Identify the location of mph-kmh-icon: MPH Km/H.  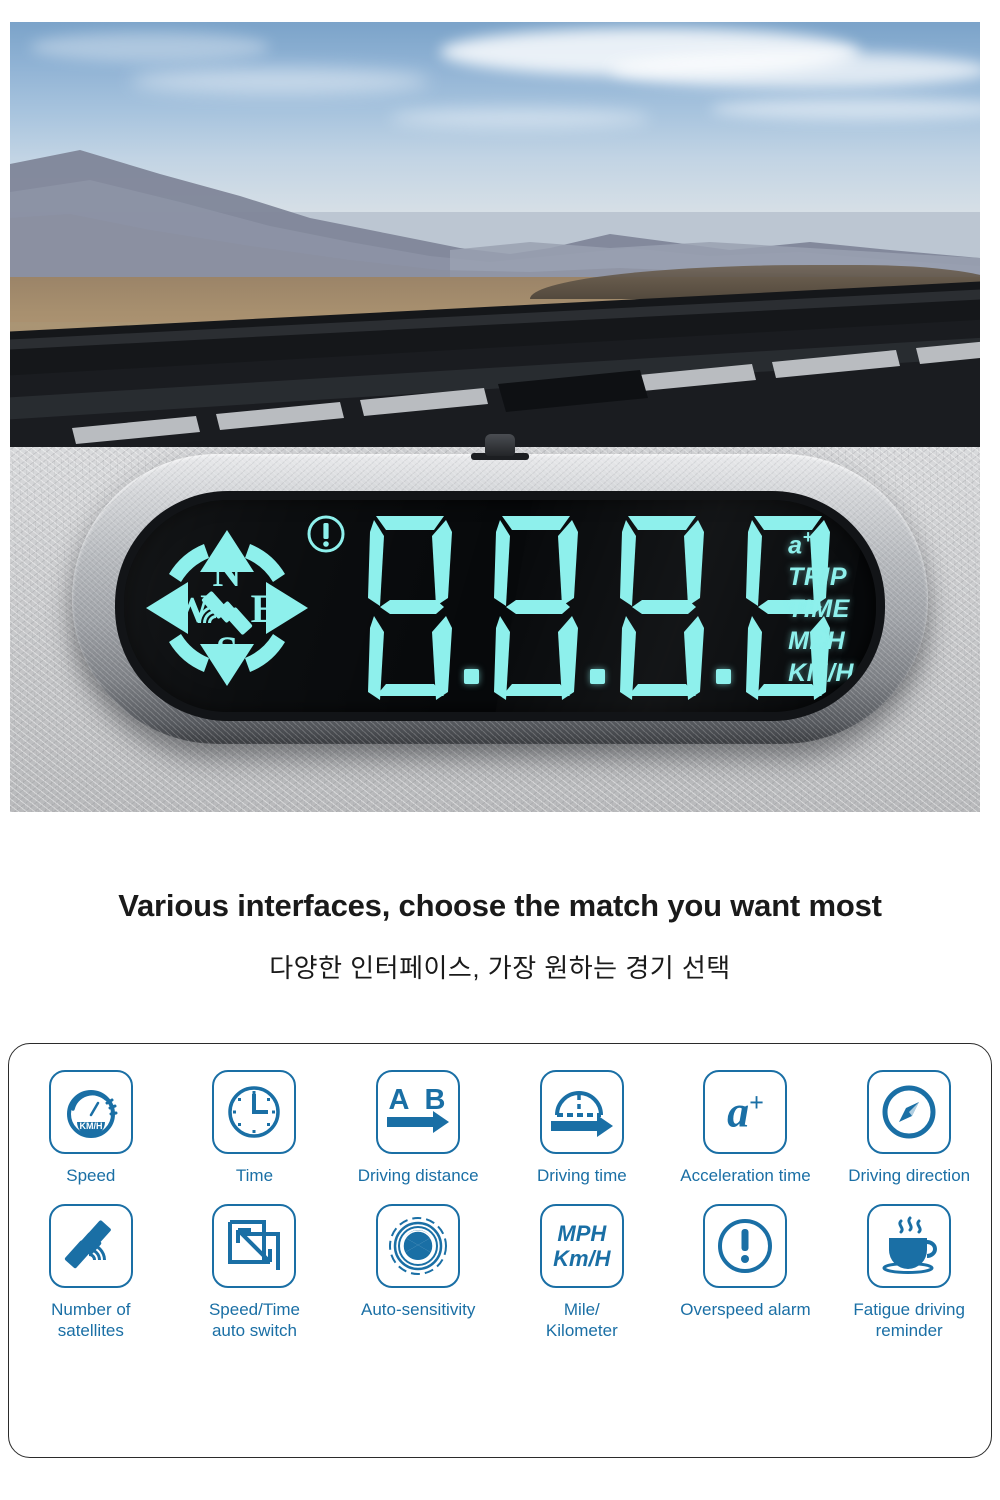
(581, 1246).